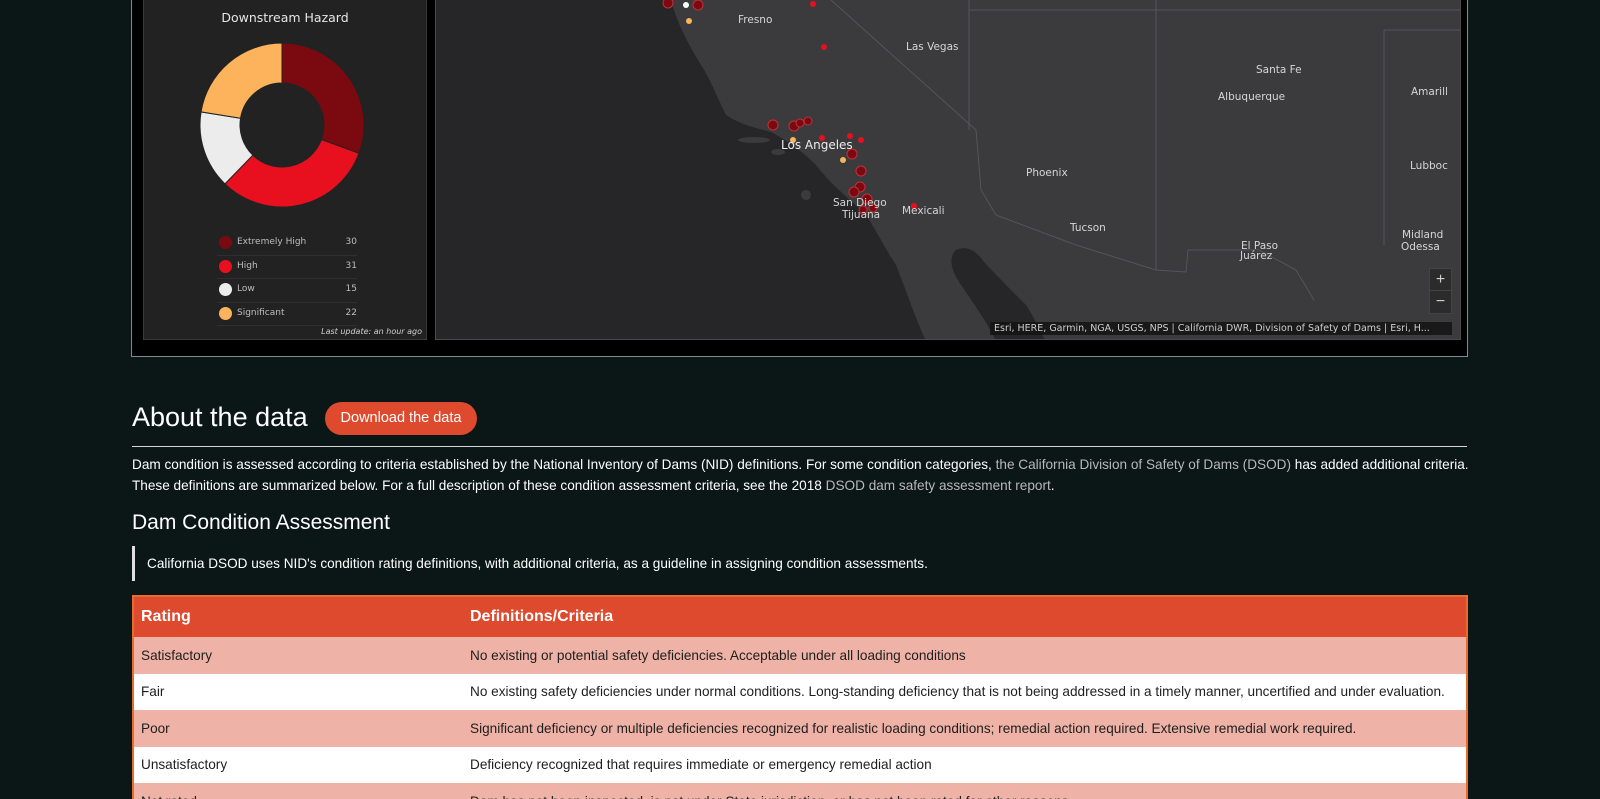 Image resolution: width=1600 pixels, height=799 pixels. I want to click on about-header: About the data Download the data, so click(799, 422).